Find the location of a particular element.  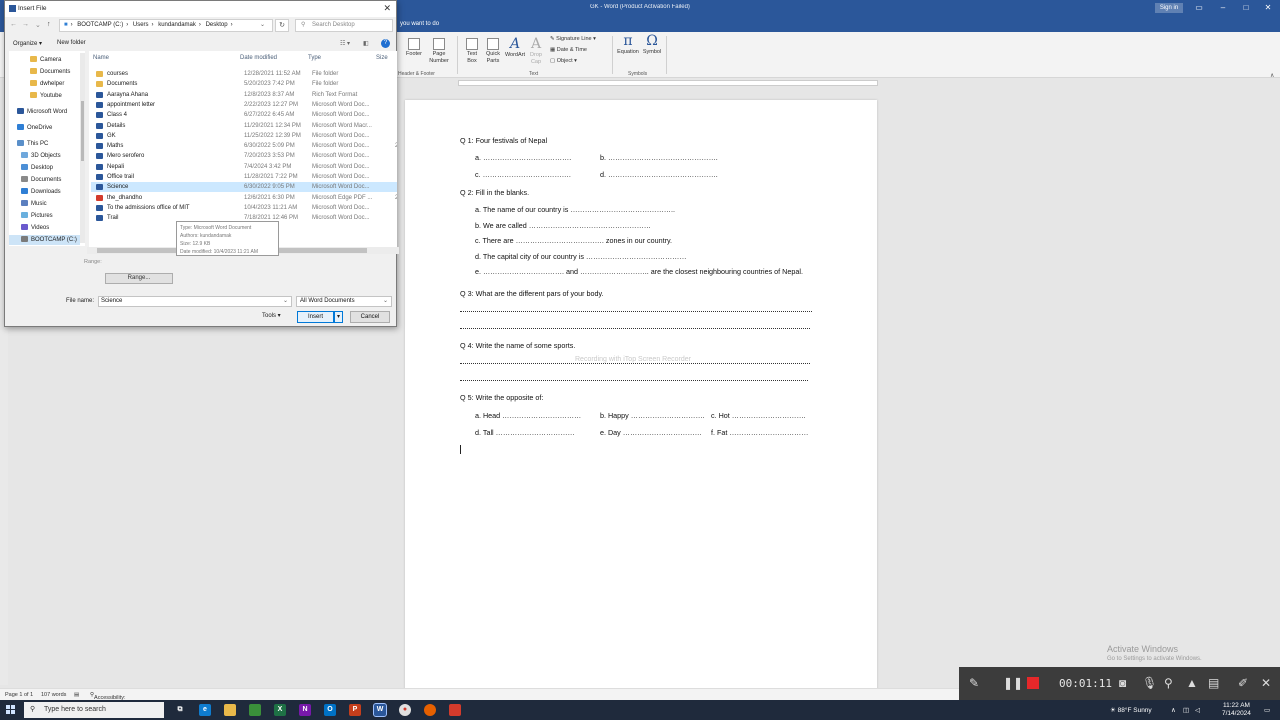

breadcrumb-item: BOOTCAMP (C:) is located at coordinates (100, 25).